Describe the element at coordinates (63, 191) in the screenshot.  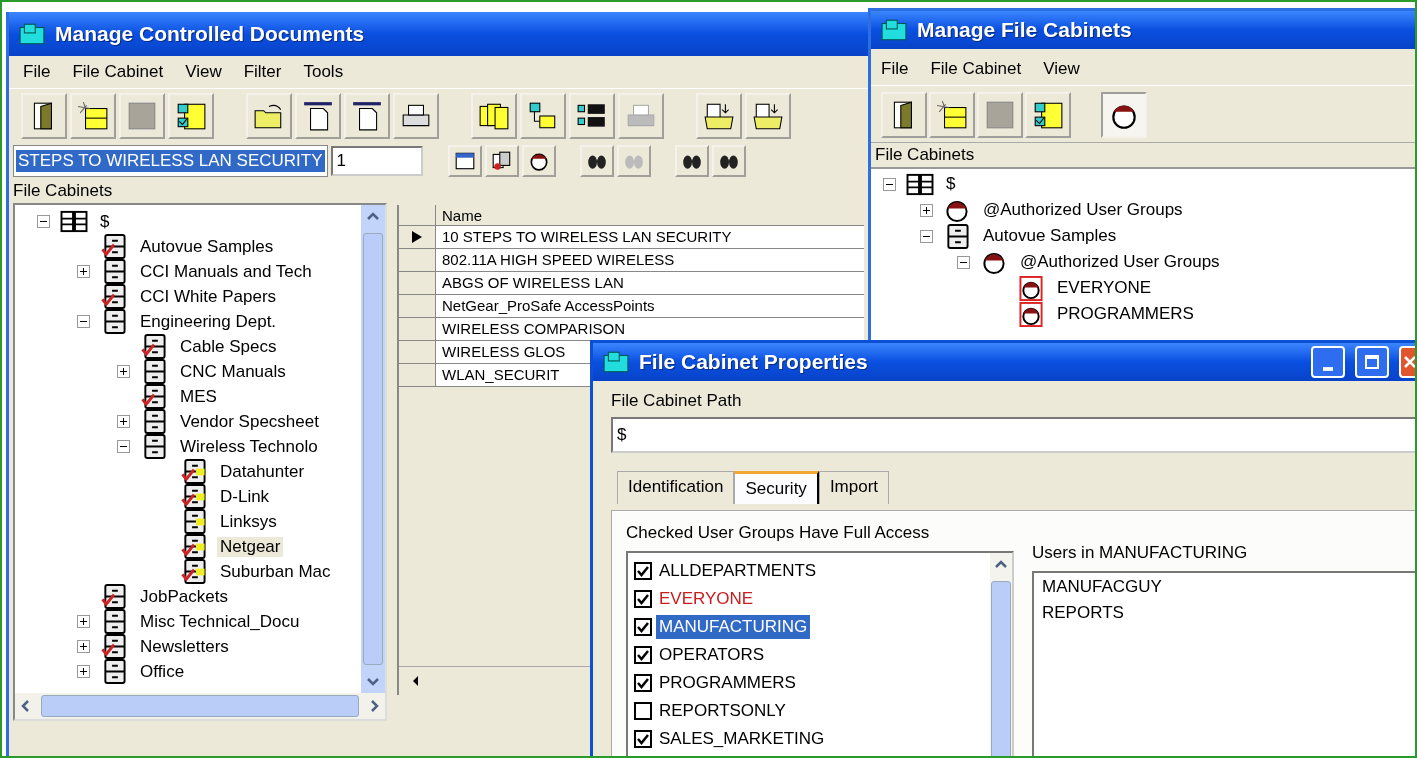
I see `panel-label: File Cabinets` at that location.